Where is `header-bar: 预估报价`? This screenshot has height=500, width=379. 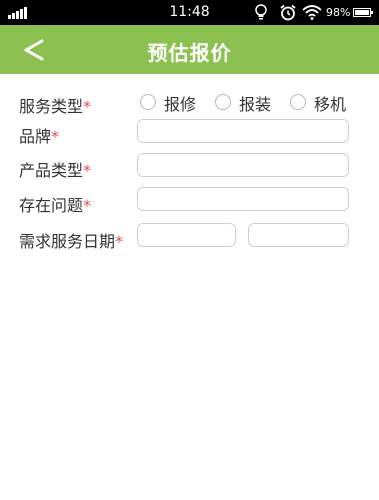
header-bar: 预估报价 is located at coordinates (189, 49).